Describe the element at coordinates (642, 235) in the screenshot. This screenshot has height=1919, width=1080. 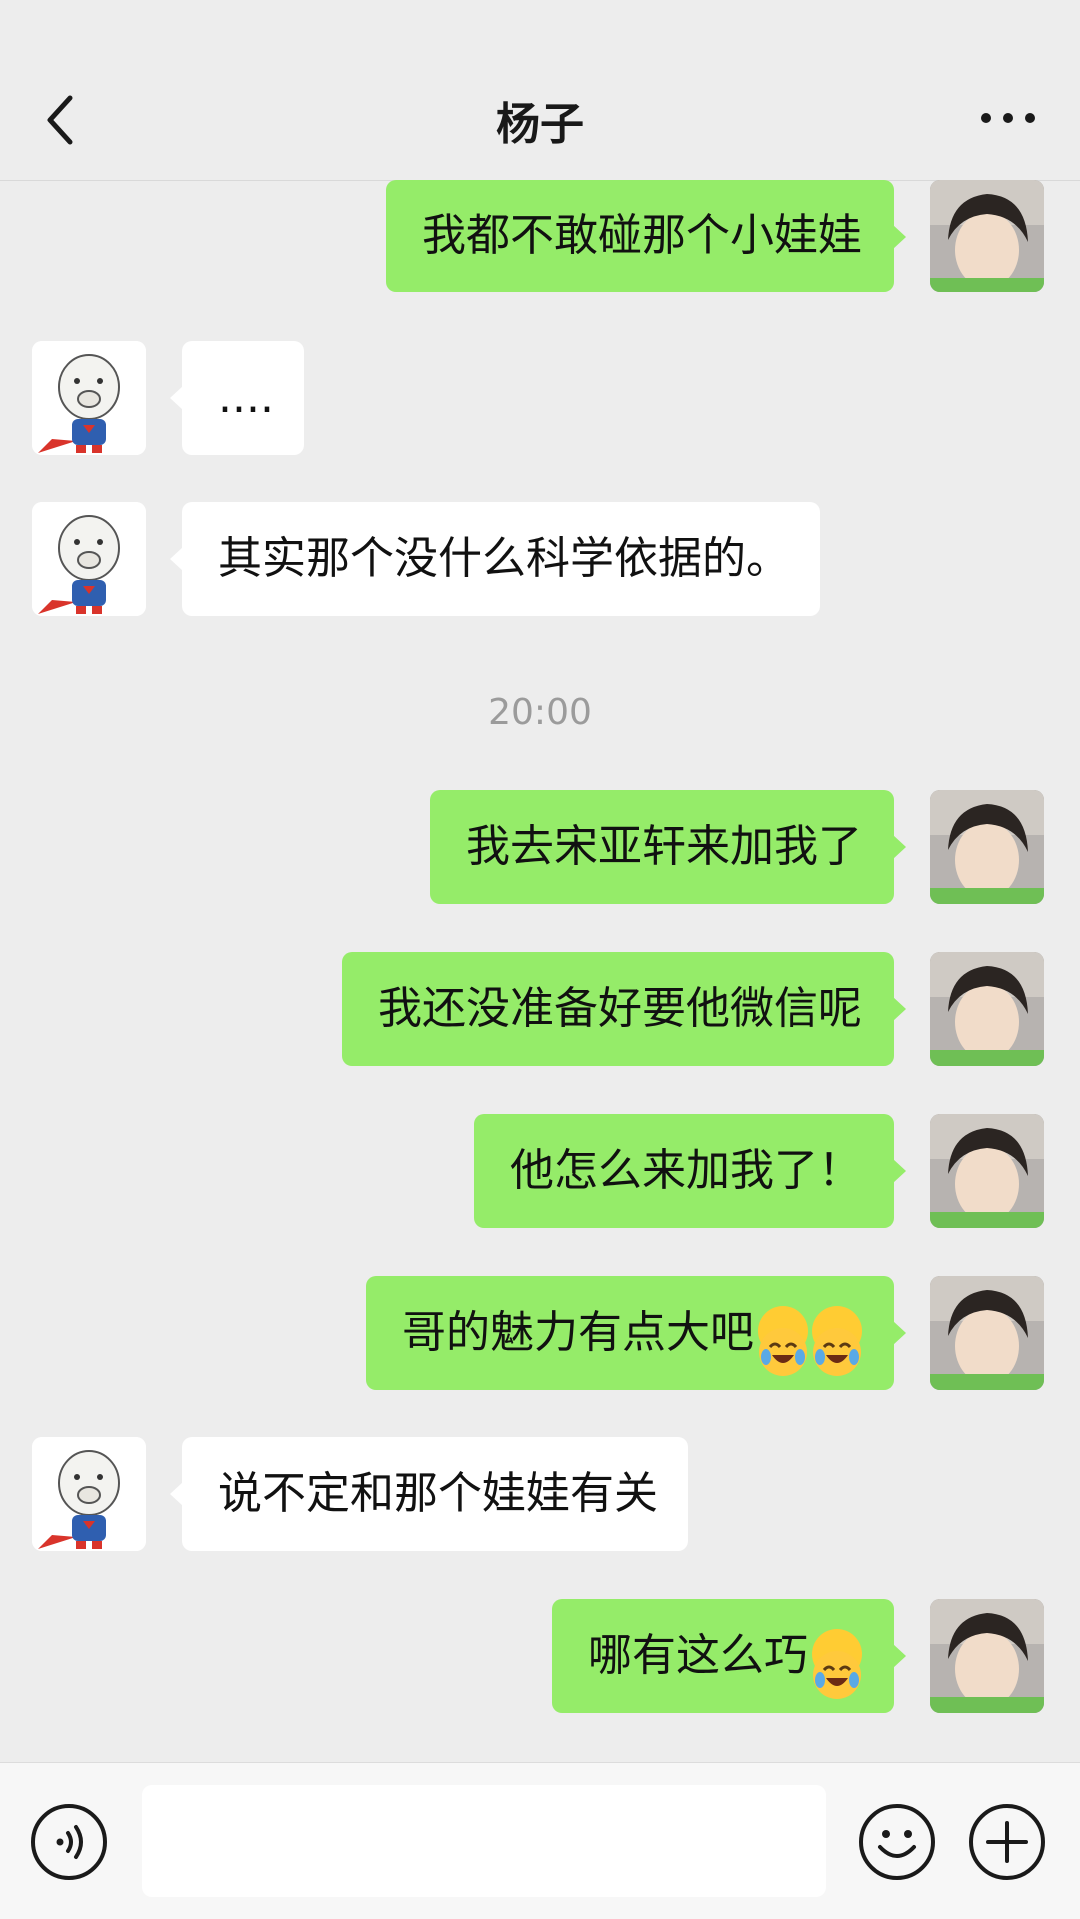
I see `message-text: 我都不敢碰那个小娃娃` at that location.